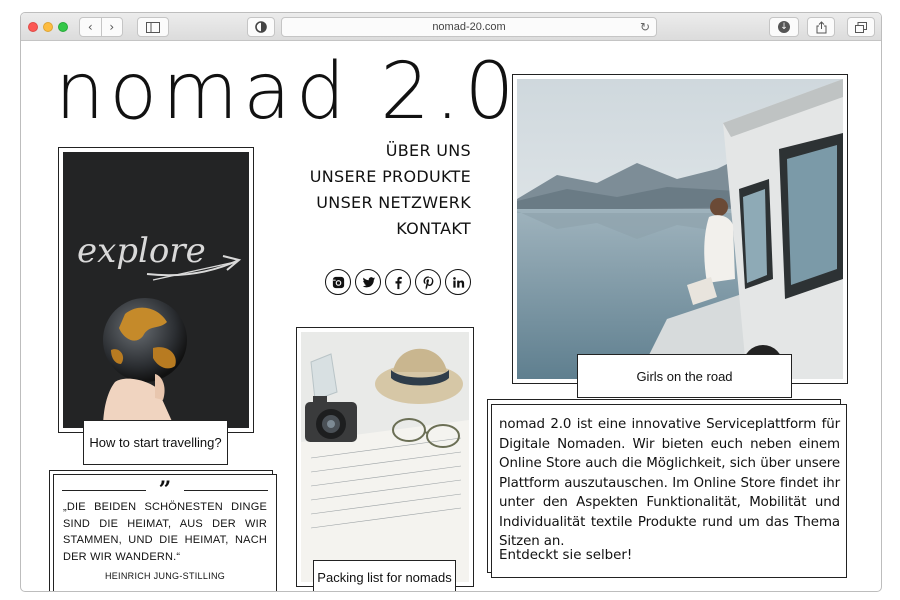 This screenshot has width=900, height=600. What do you see at coordinates (566, 555) in the screenshot?
I see `description-cta: Entdeckt sie selber!` at bounding box center [566, 555].